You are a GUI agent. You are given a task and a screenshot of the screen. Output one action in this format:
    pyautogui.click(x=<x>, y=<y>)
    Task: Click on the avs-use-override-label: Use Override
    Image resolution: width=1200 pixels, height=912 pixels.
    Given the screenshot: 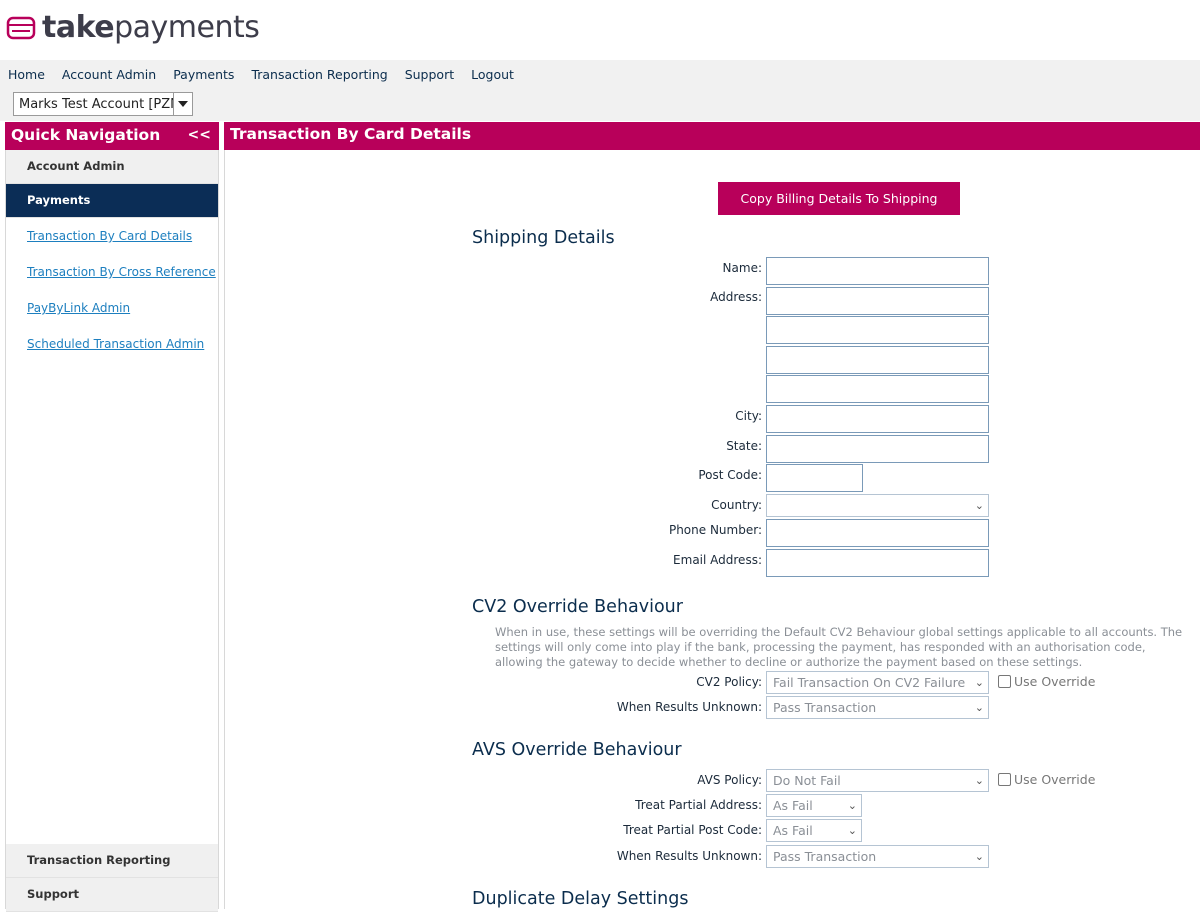 What is the action you would take?
    pyautogui.click(x=1055, y=779)
    